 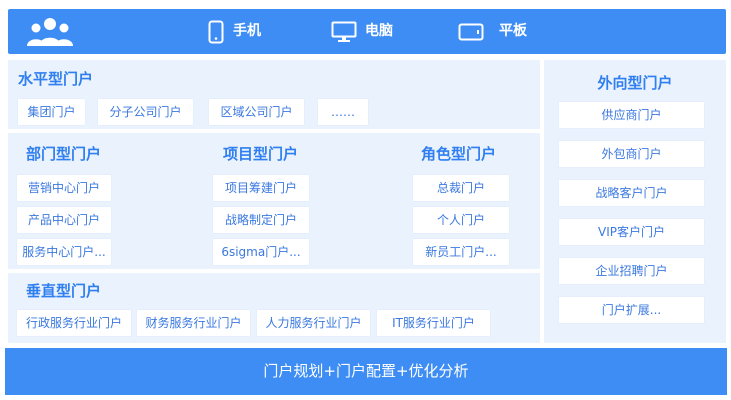 What do you see at coordinates (631, 271) in the screenshot?
I see `external-portal-item: 企业招聘门户` at bounding box center [631, 271].